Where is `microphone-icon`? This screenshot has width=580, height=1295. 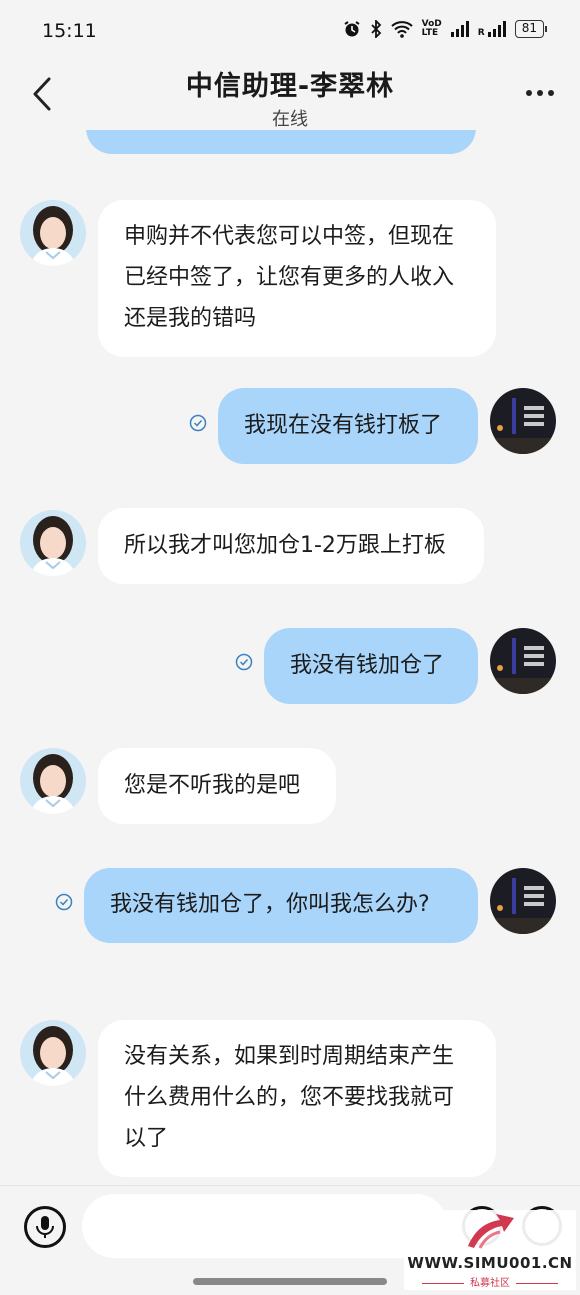
microphone-icon is located at coordinates (45, 1227).